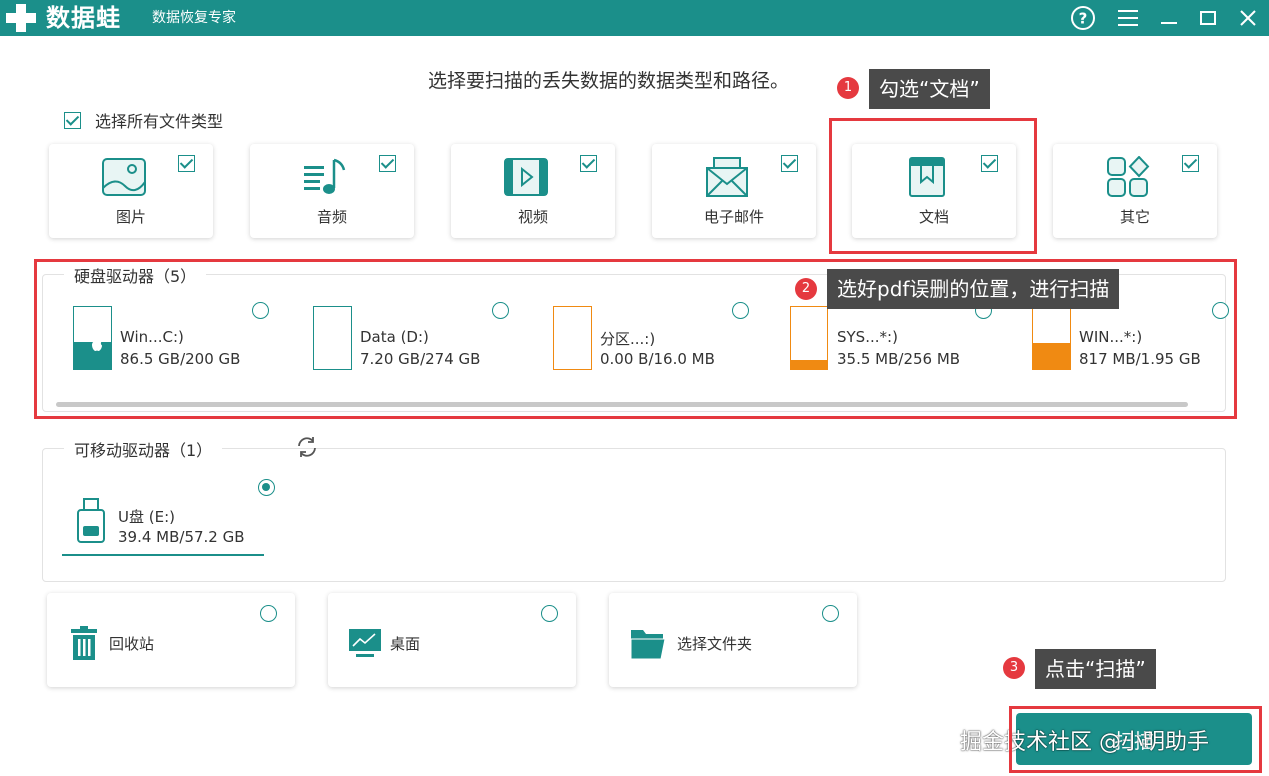 The image size is (1269, 776). What do you see at coordinates (634, 18) in the screenshot?
I see `title-bar: 数据蛙 数据恢复专家 ?` at bounding box center [634, 18].